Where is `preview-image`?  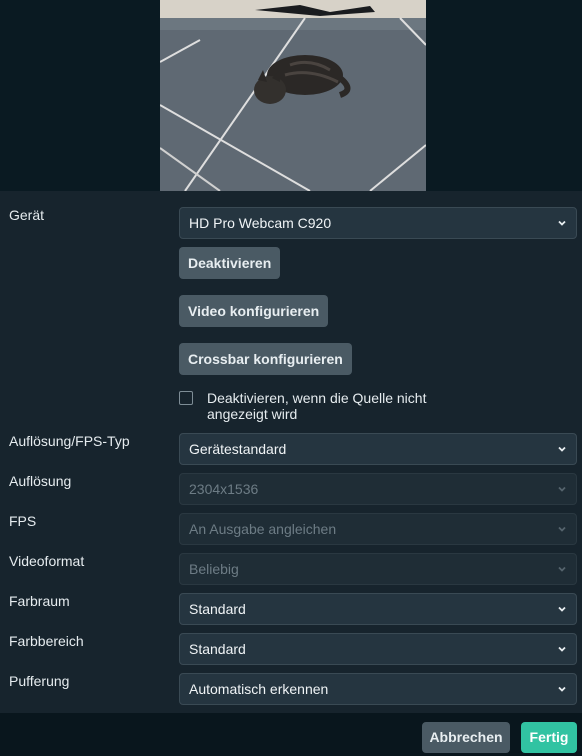 preview-image is located at coordinates (293, 95).